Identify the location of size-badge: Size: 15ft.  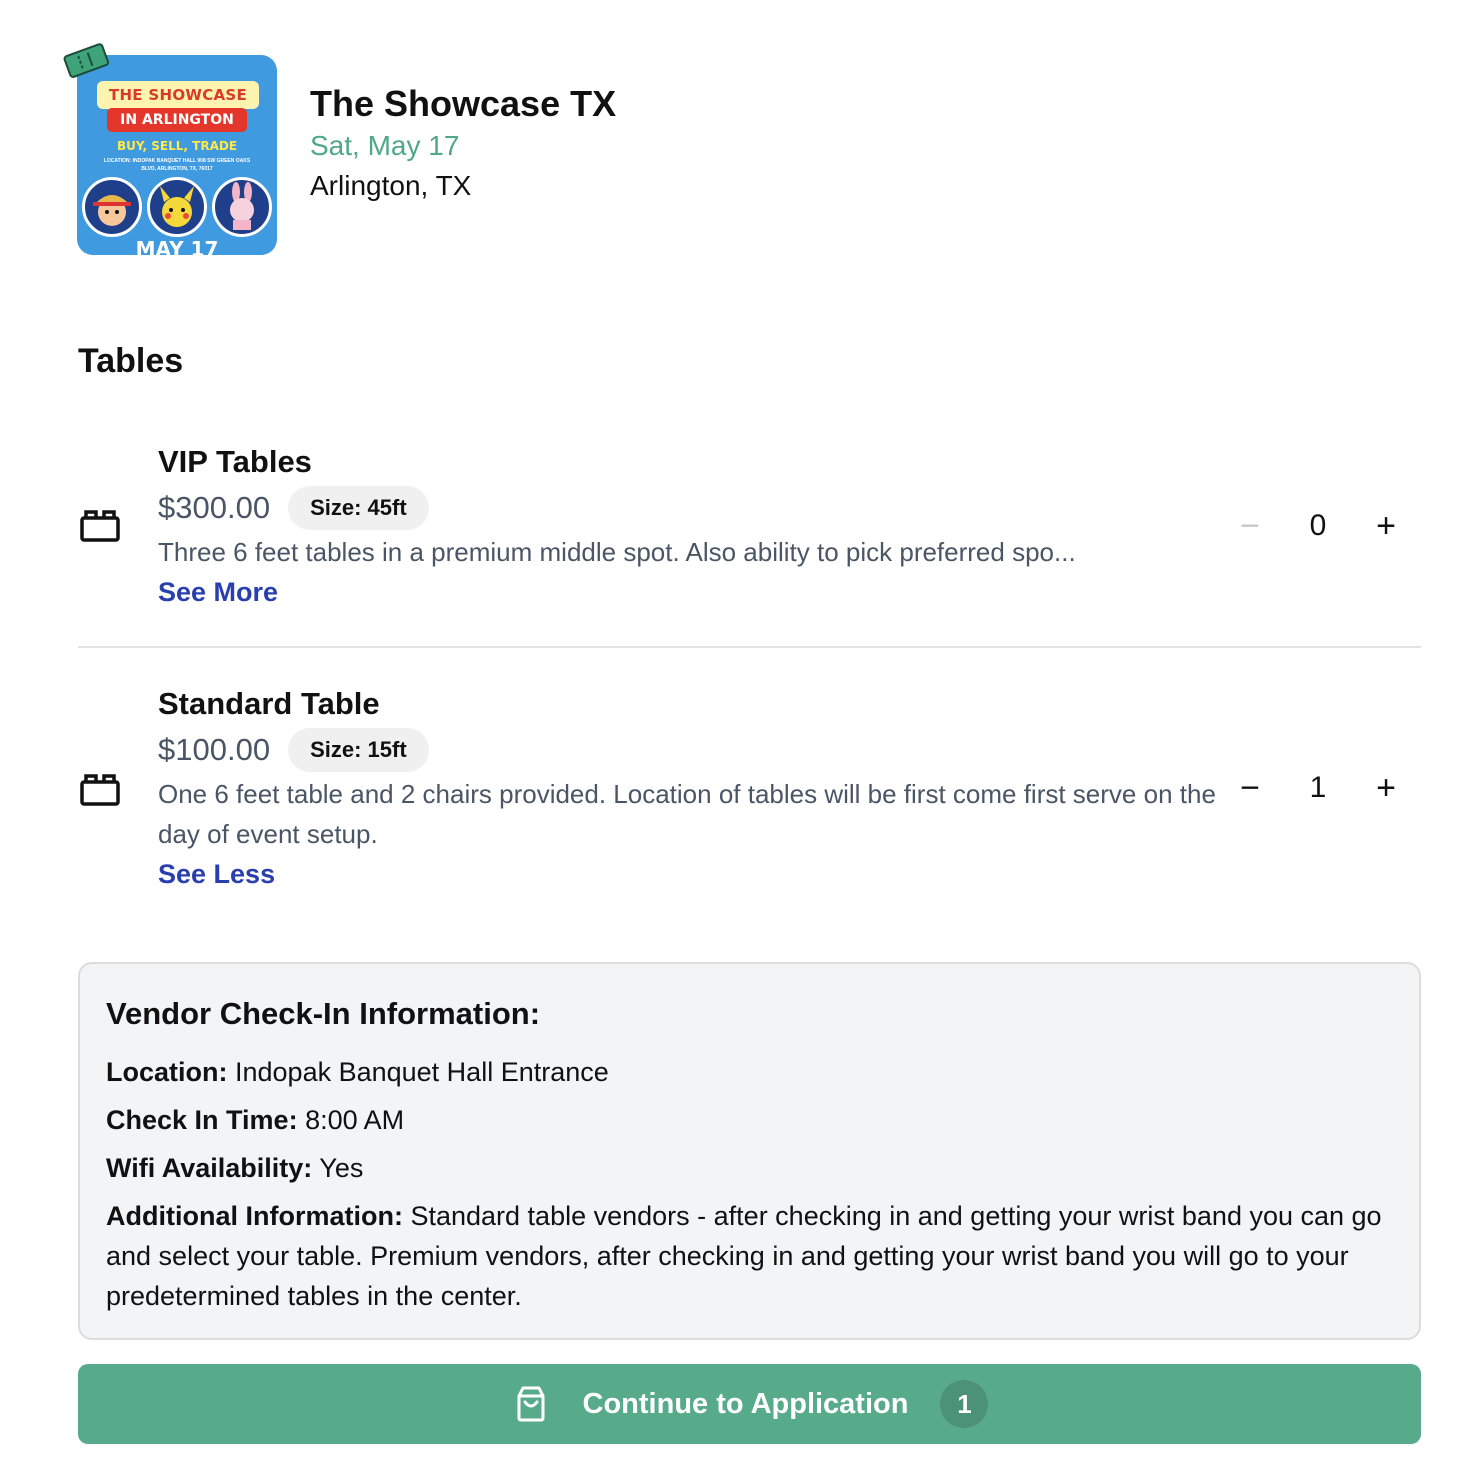
(358, 750).